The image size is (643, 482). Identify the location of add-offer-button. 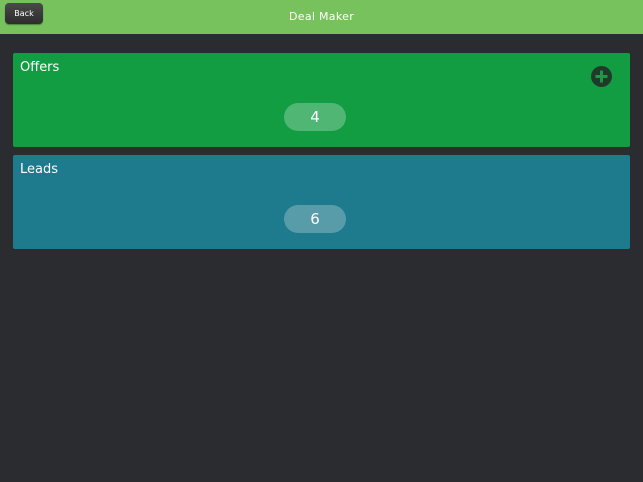
(601, 76).